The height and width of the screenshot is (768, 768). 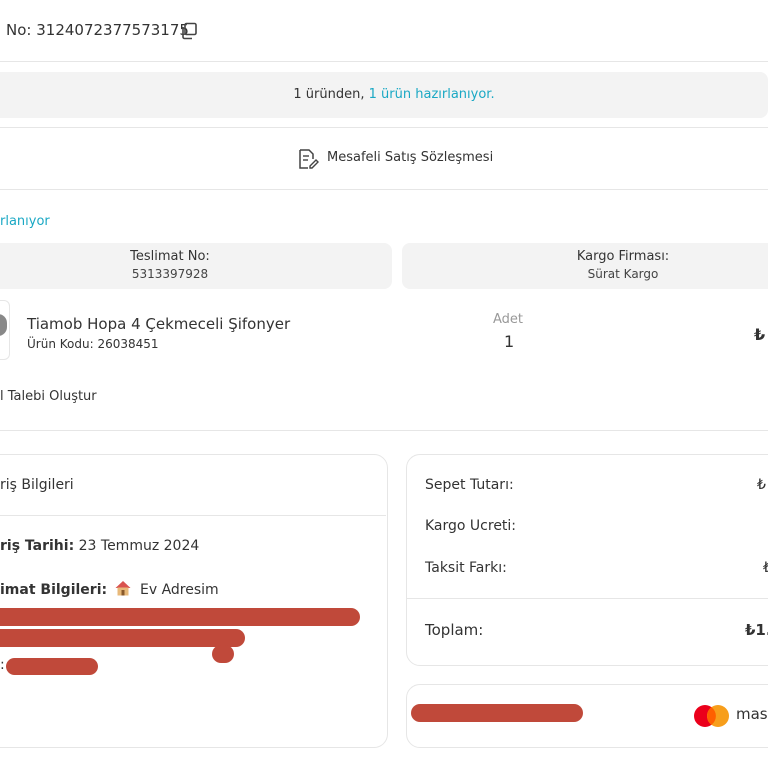 I want to click on installment-label: Taksit Farkı:, so click(x=466, y=568).